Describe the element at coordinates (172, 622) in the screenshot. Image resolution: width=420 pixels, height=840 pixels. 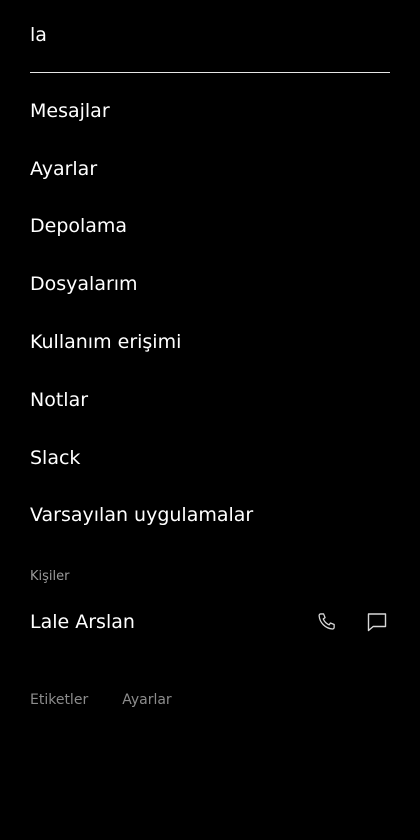
I see `contact-name: Lale Arslan` at that location.